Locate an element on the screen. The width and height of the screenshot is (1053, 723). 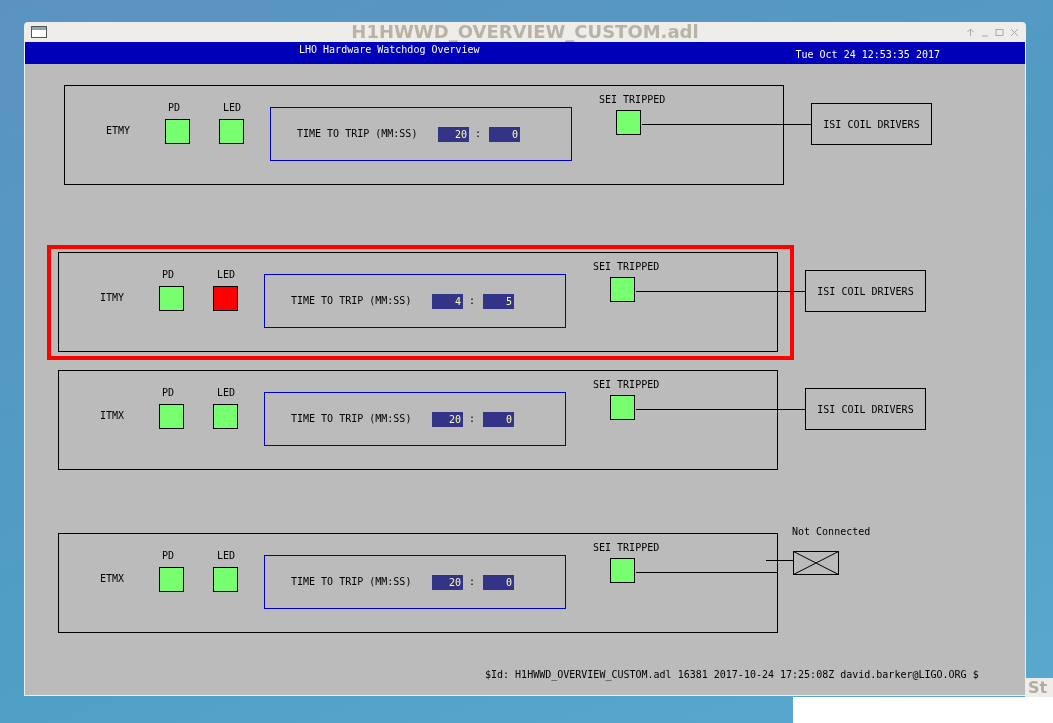
not-connected-icon is located at coordinates (816, 563).